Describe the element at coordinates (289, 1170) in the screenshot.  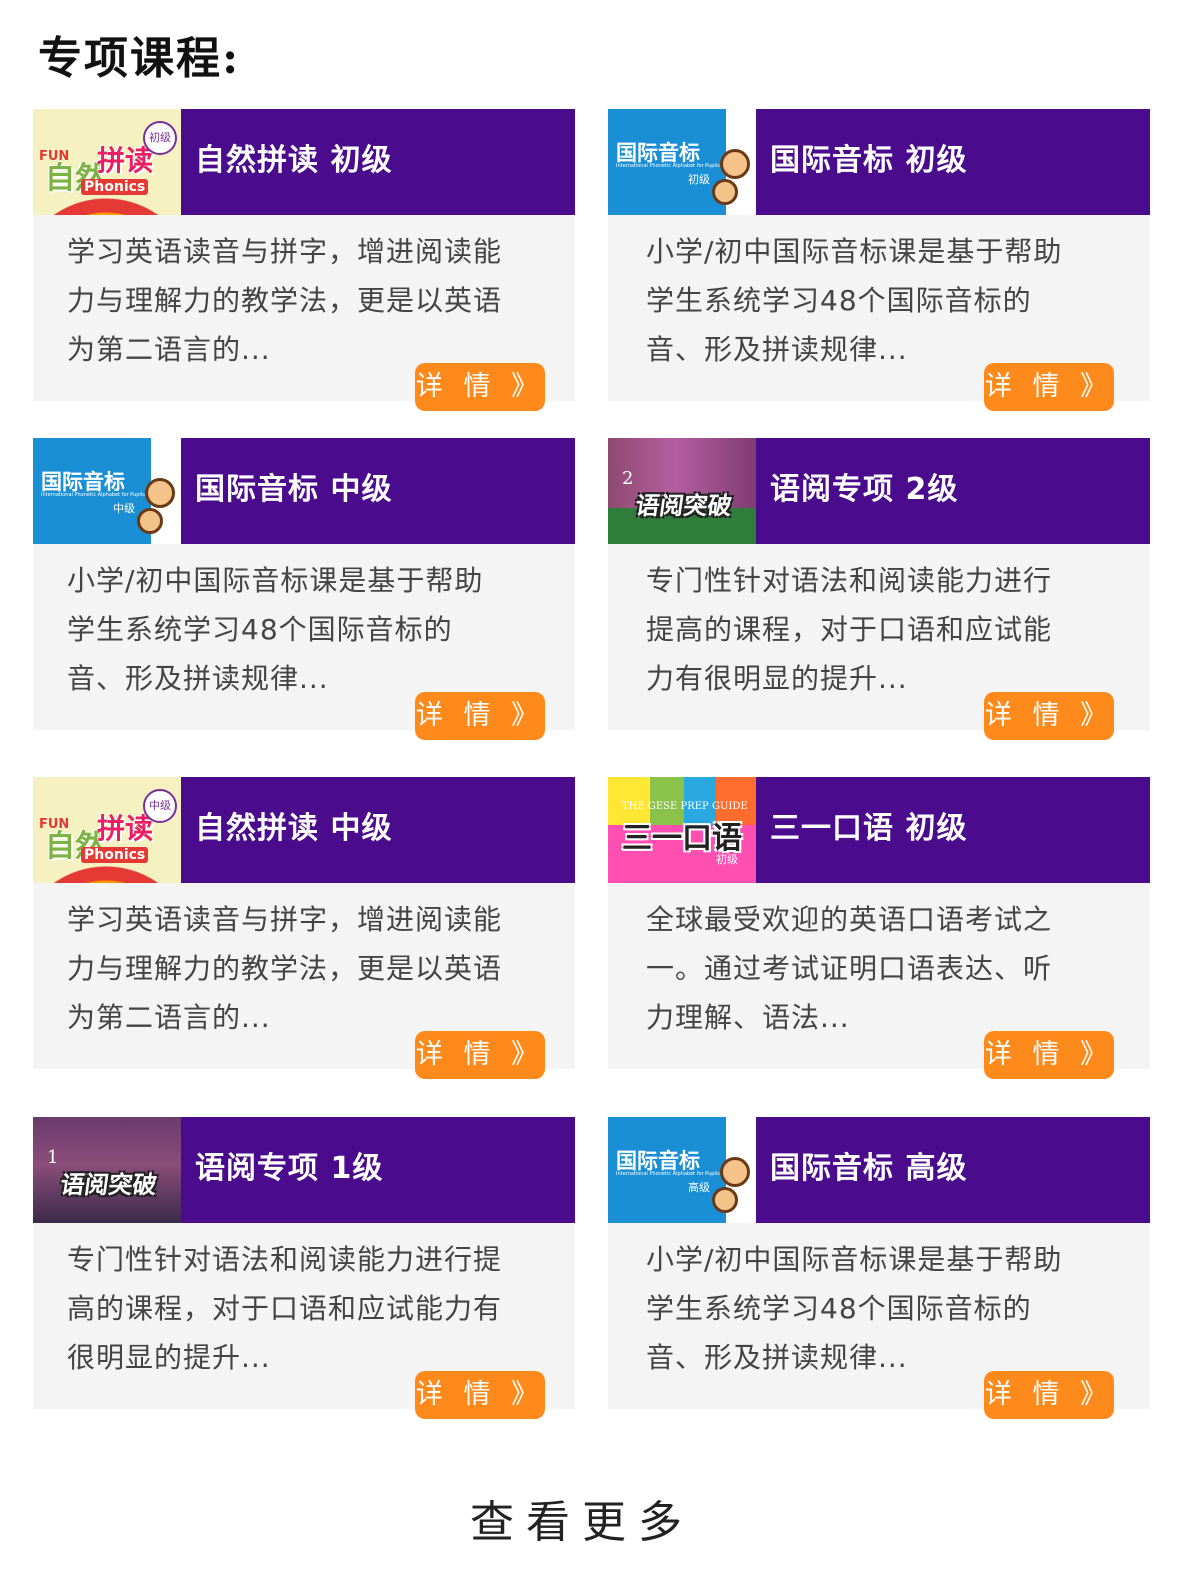
I see `course-title: 语阅专项 1级` at that location.